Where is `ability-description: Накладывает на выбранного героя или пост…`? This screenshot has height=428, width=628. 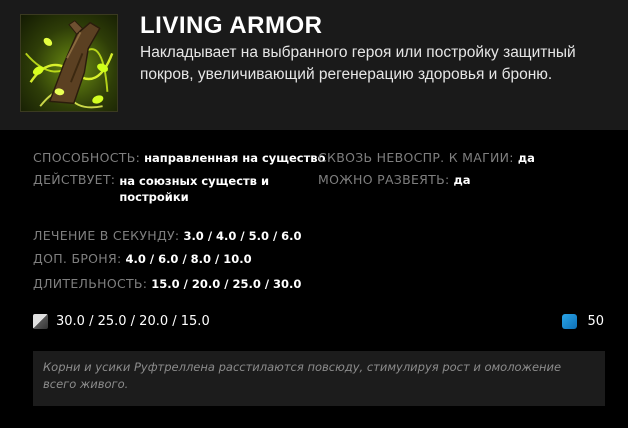
ability-description: Накладывает на выбранного героя или пост… is located at coordinates (358, 63).